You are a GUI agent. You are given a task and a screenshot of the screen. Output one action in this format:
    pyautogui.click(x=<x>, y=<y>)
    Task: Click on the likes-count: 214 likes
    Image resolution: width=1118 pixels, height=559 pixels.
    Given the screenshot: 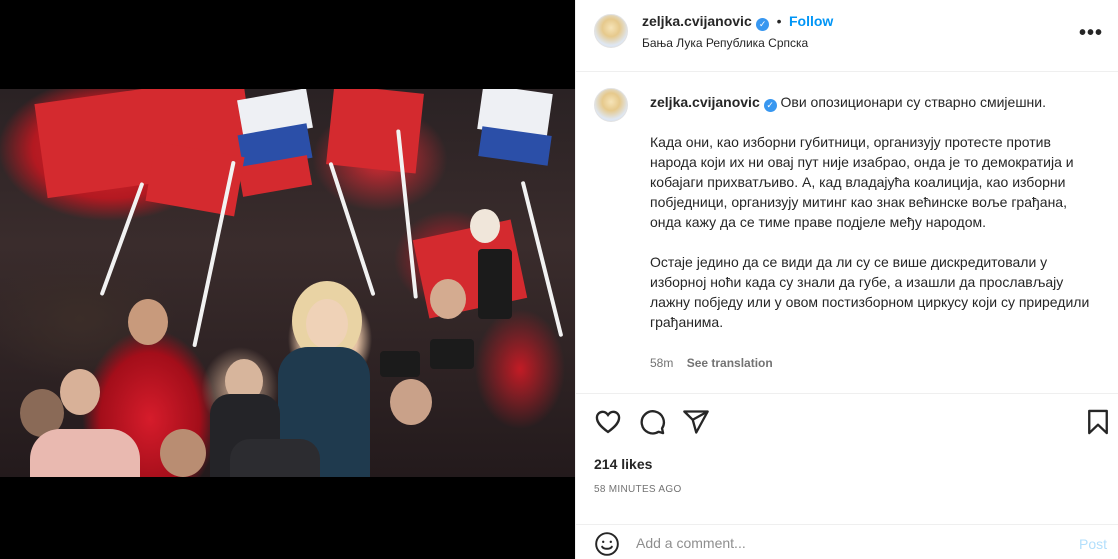 What is the action you would take?
    pyautogui.click(x=623, y=464)
    